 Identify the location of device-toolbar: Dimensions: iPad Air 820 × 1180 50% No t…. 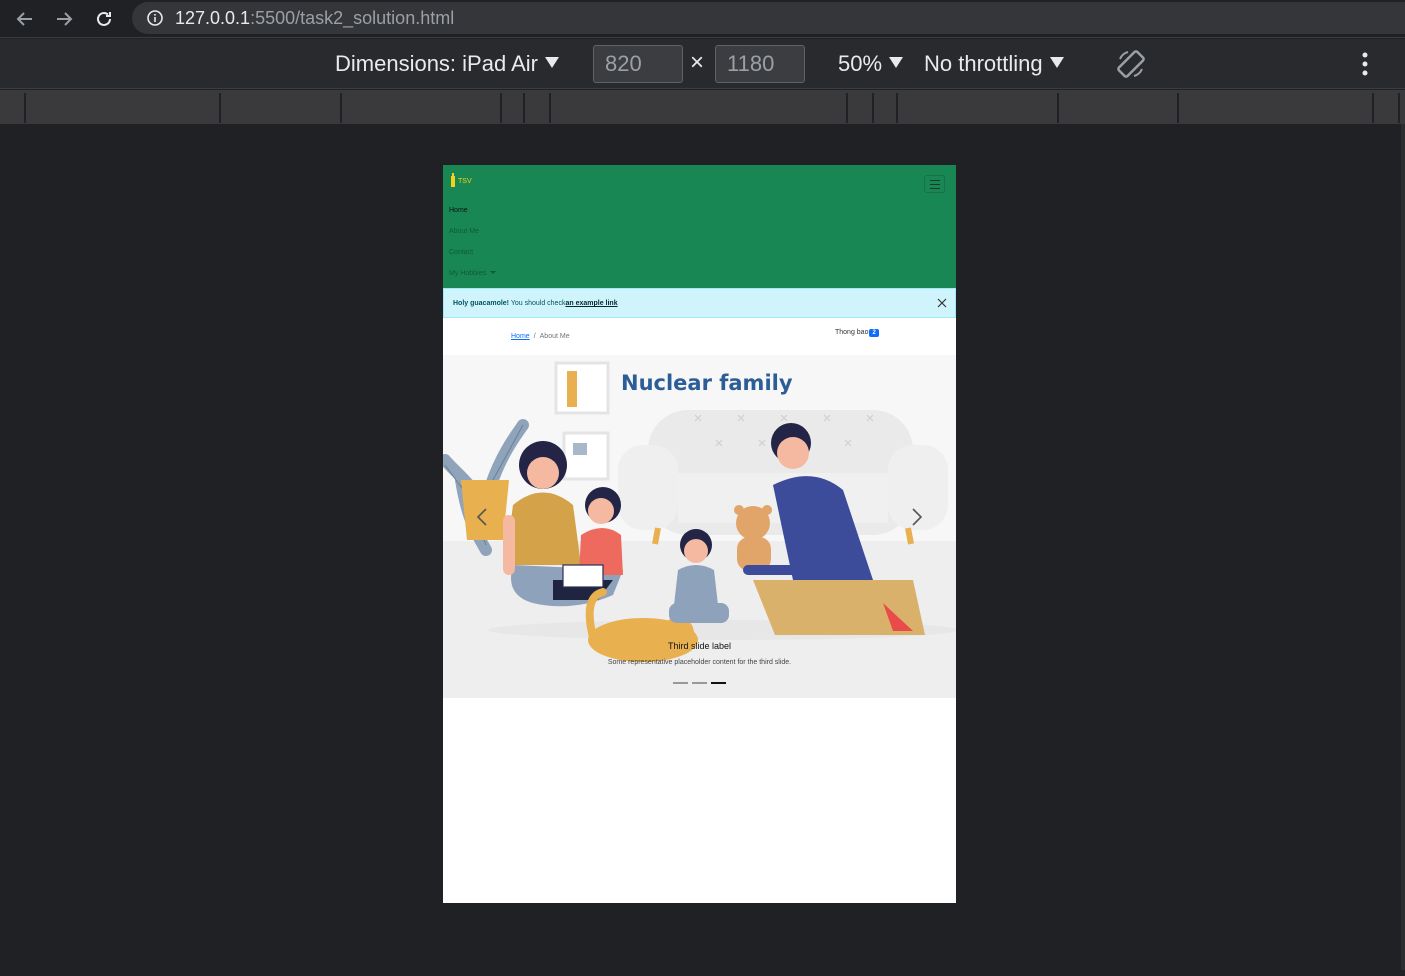
(702, 64).